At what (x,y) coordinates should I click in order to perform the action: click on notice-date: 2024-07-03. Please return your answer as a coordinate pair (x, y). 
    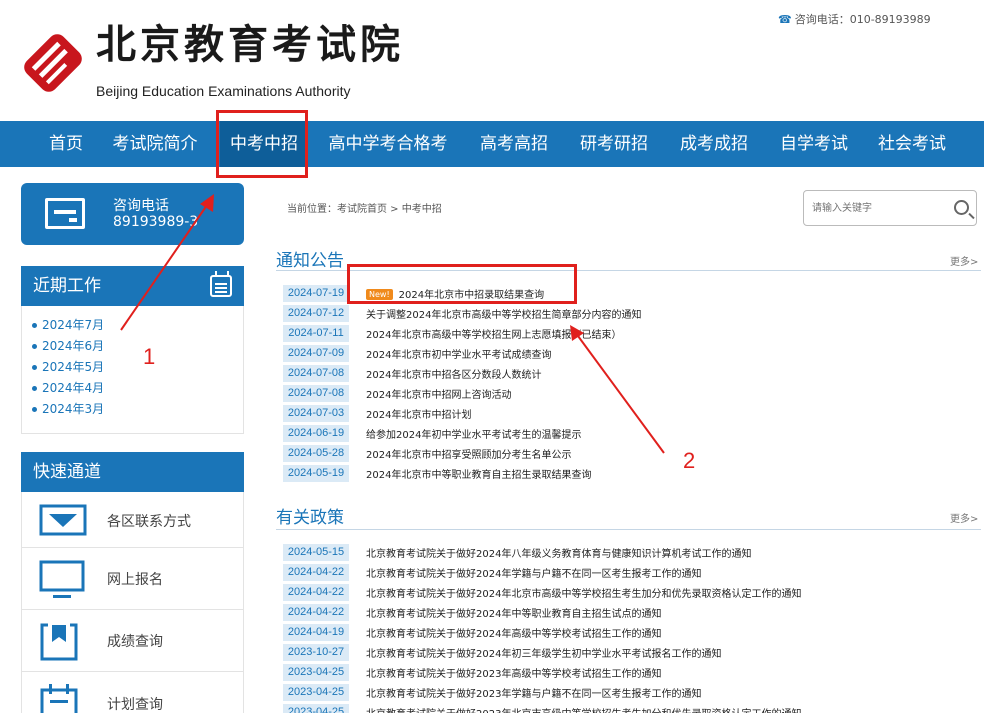
    Looking at the image, I should click on (316, 413).